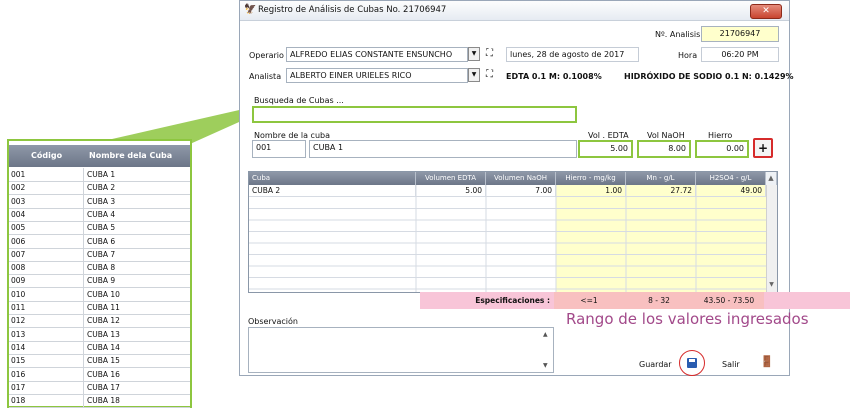 The height and width of the screenshot is (408, 850). I want to click on operario-select: ALFREDO ELIAS CONSTANTE ENSUNCHO, so click(377, 54).